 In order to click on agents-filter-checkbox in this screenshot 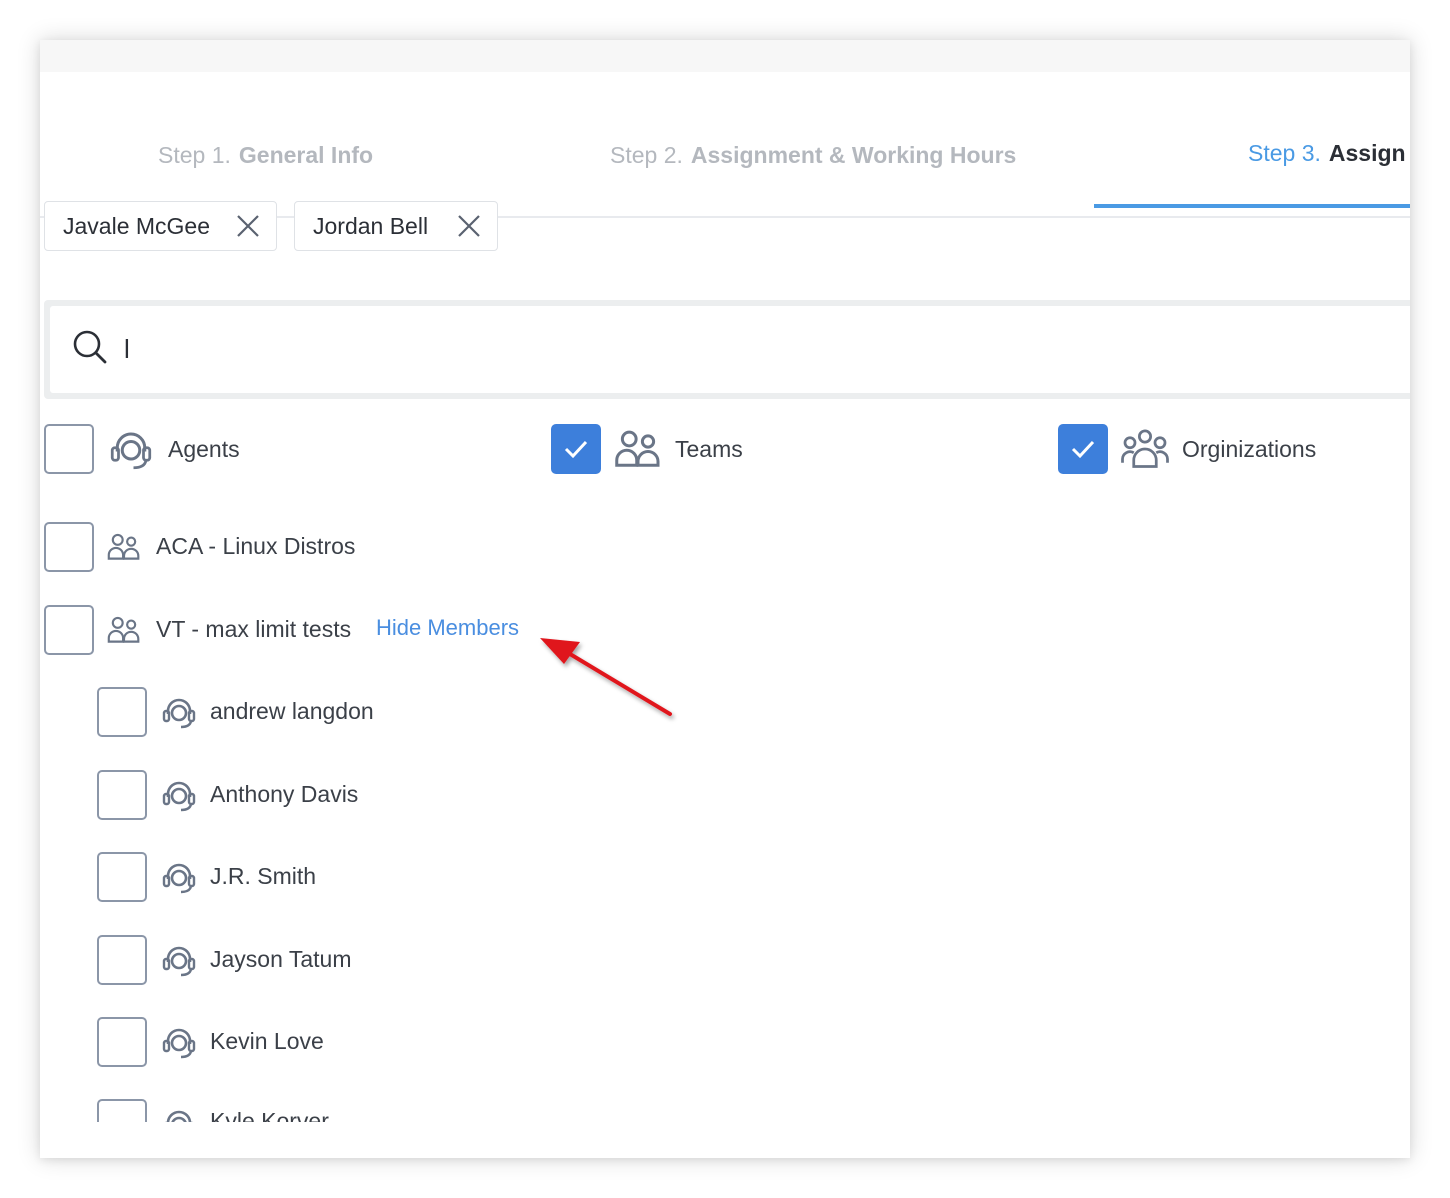, I will do `click(69, 449)`.